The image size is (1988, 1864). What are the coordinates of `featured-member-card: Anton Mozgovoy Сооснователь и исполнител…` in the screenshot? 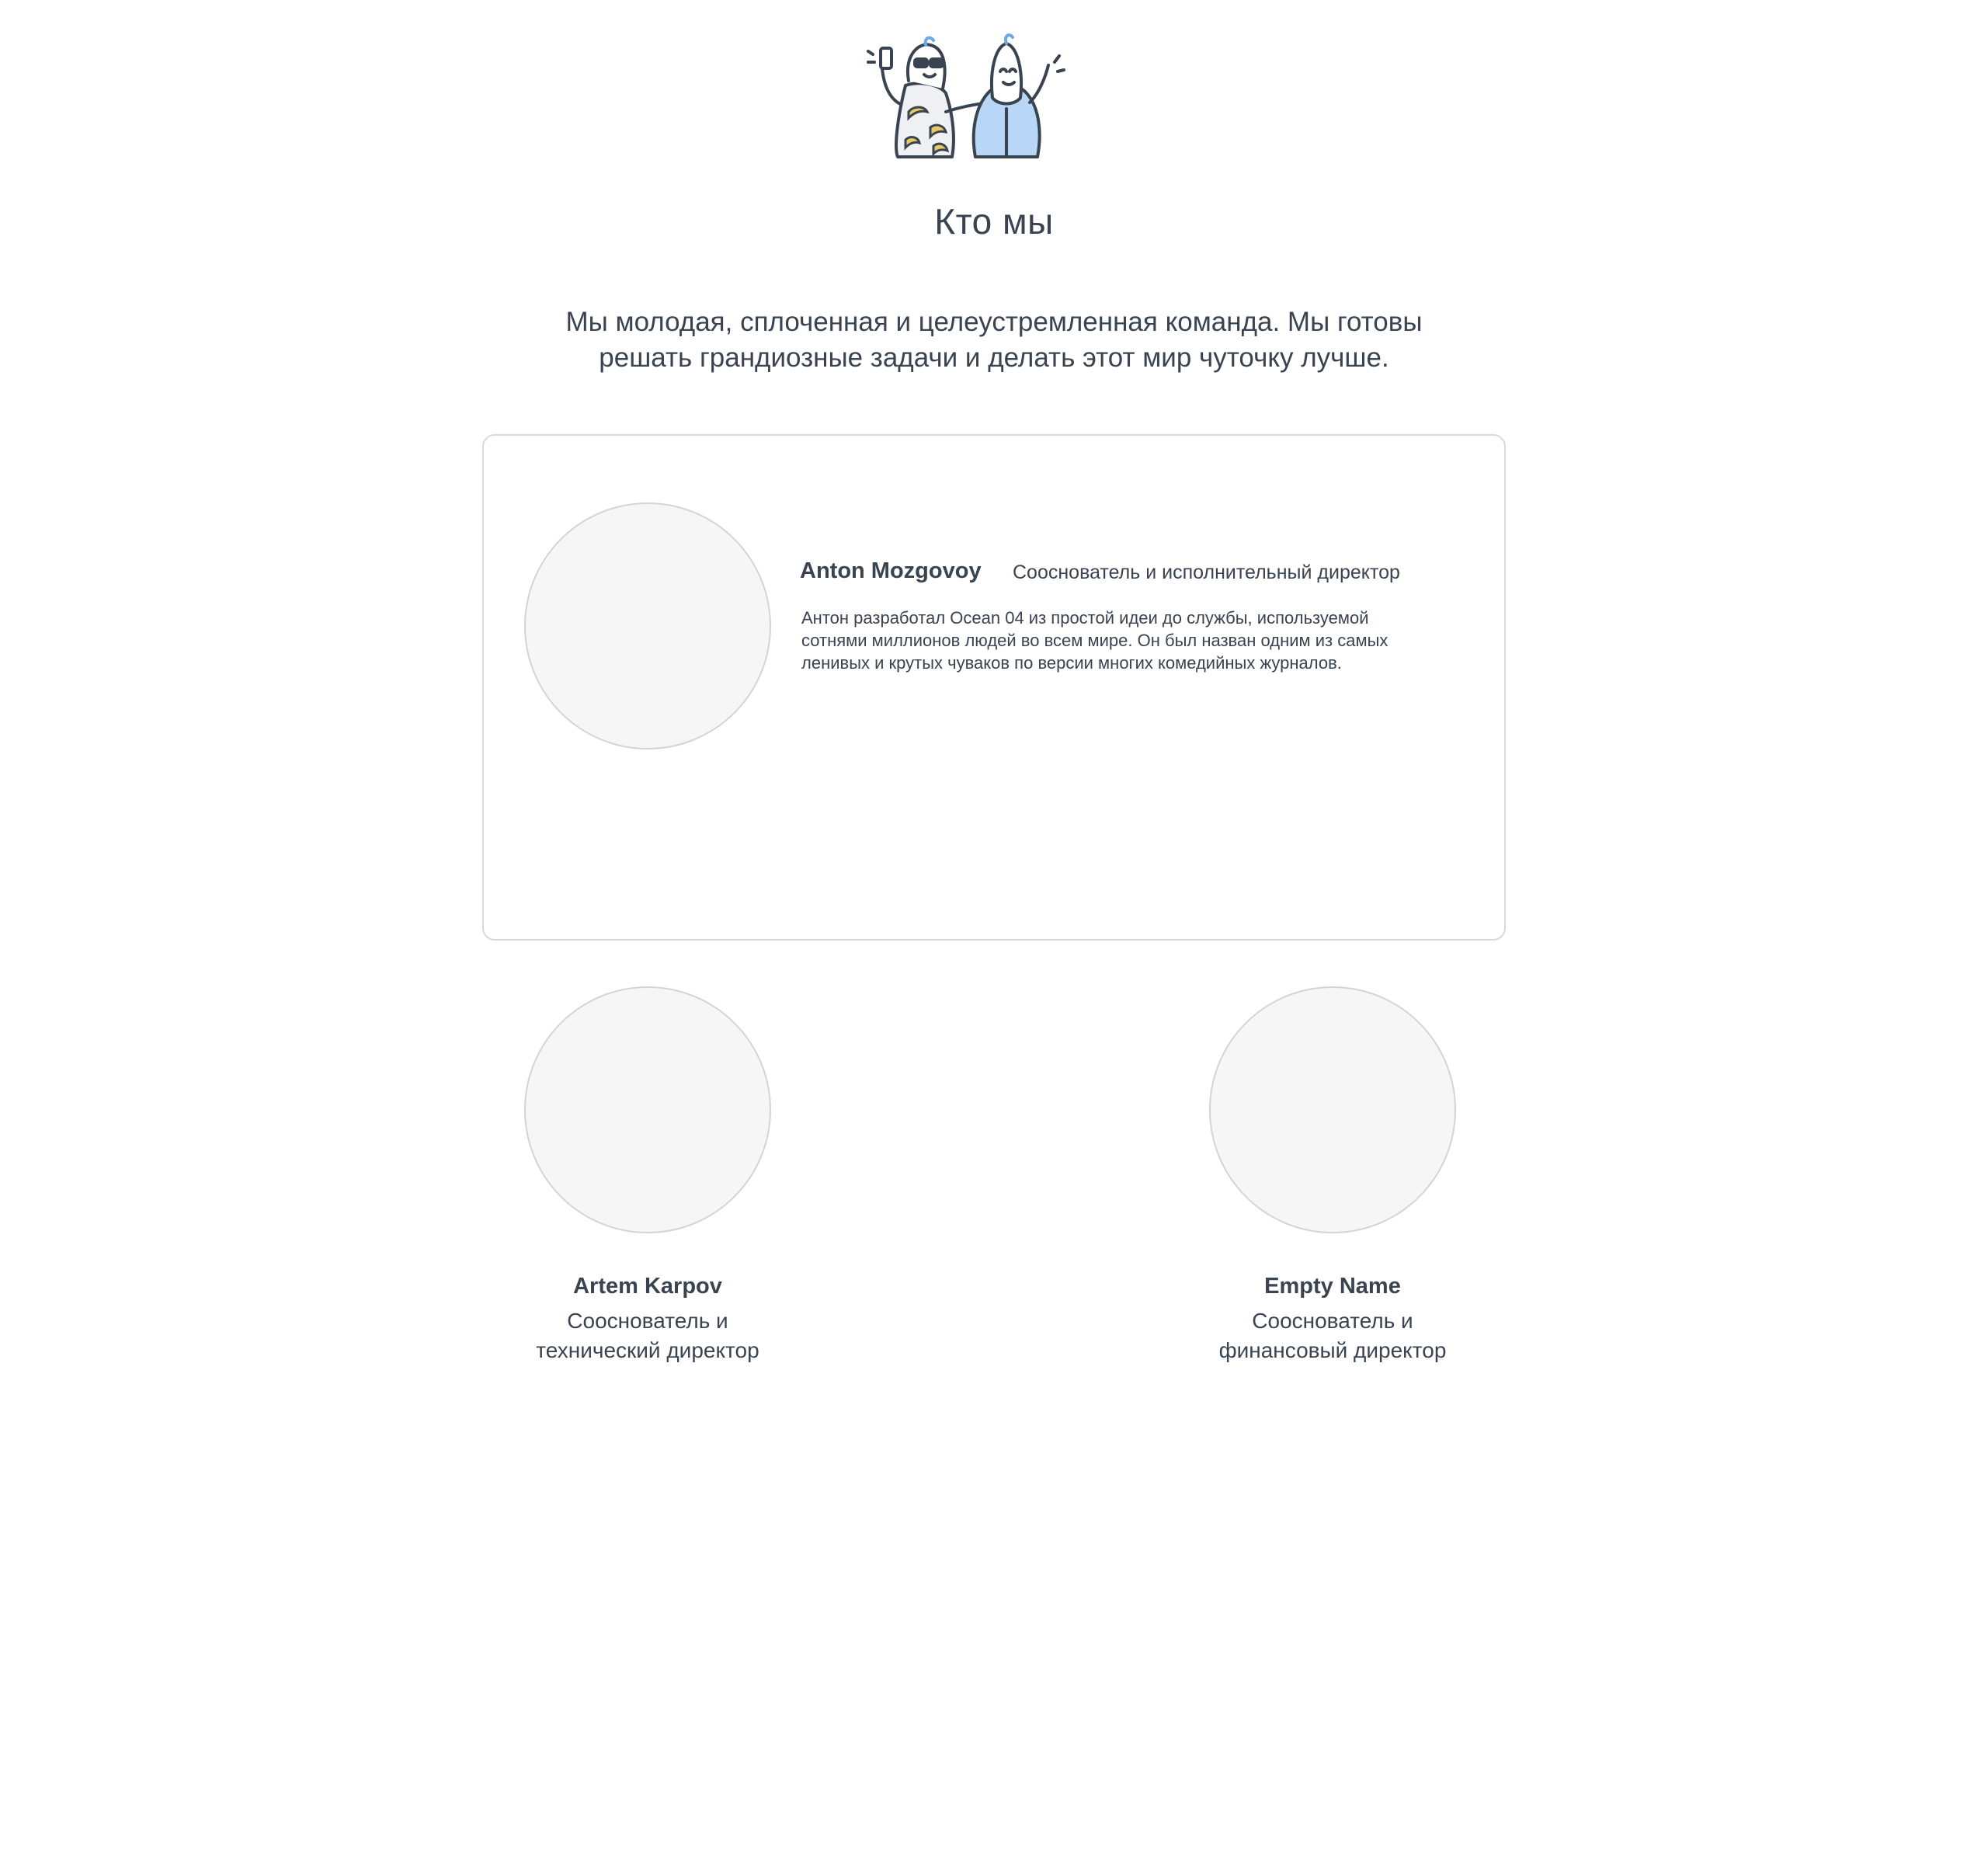 It's located at (994, 687).